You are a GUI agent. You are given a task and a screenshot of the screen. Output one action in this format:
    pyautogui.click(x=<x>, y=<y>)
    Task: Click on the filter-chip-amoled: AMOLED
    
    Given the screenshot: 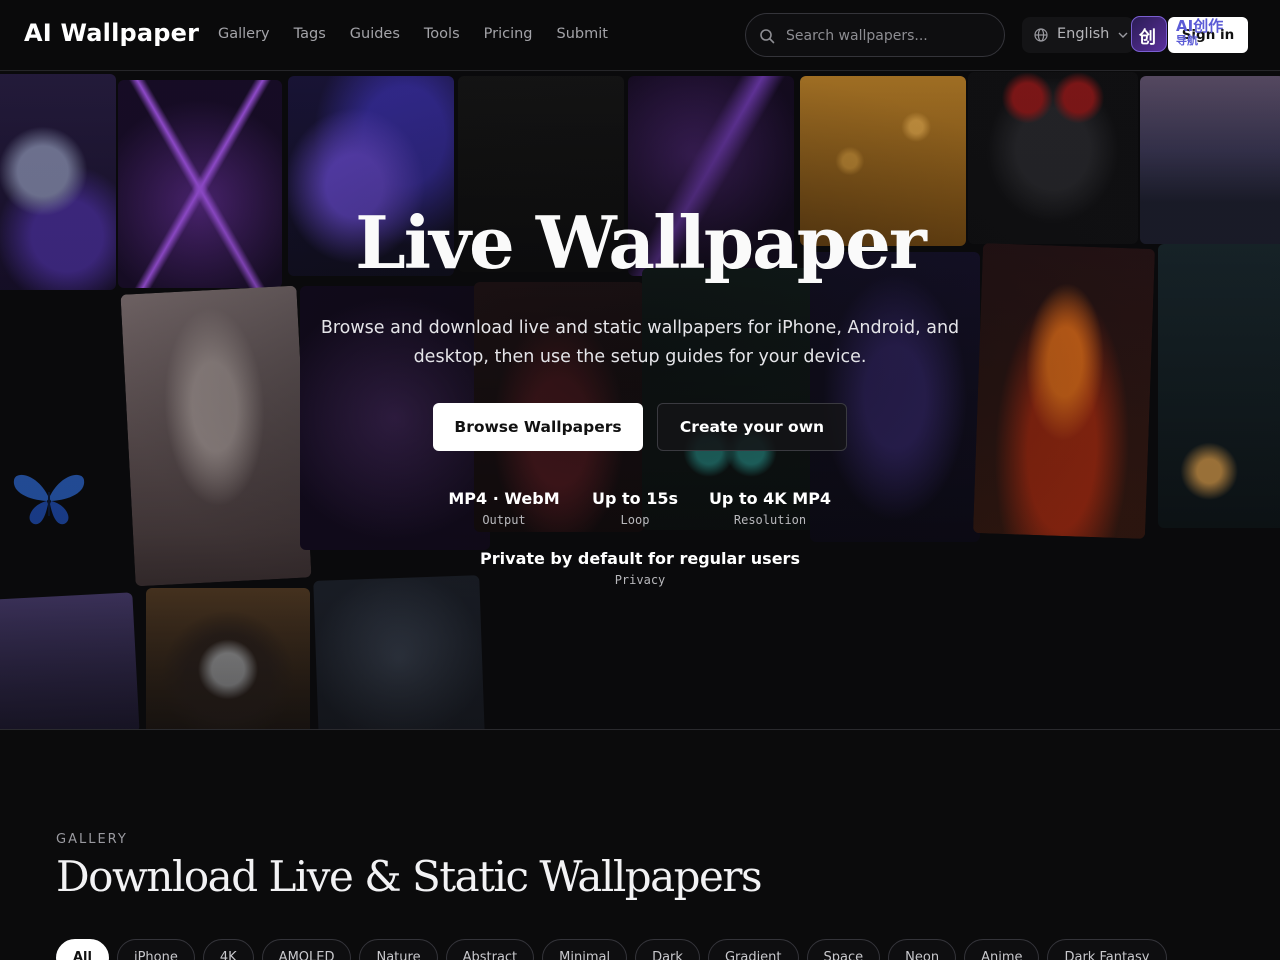 What is the action you would take?
    pyautogui.click(x=306, y=949)
    